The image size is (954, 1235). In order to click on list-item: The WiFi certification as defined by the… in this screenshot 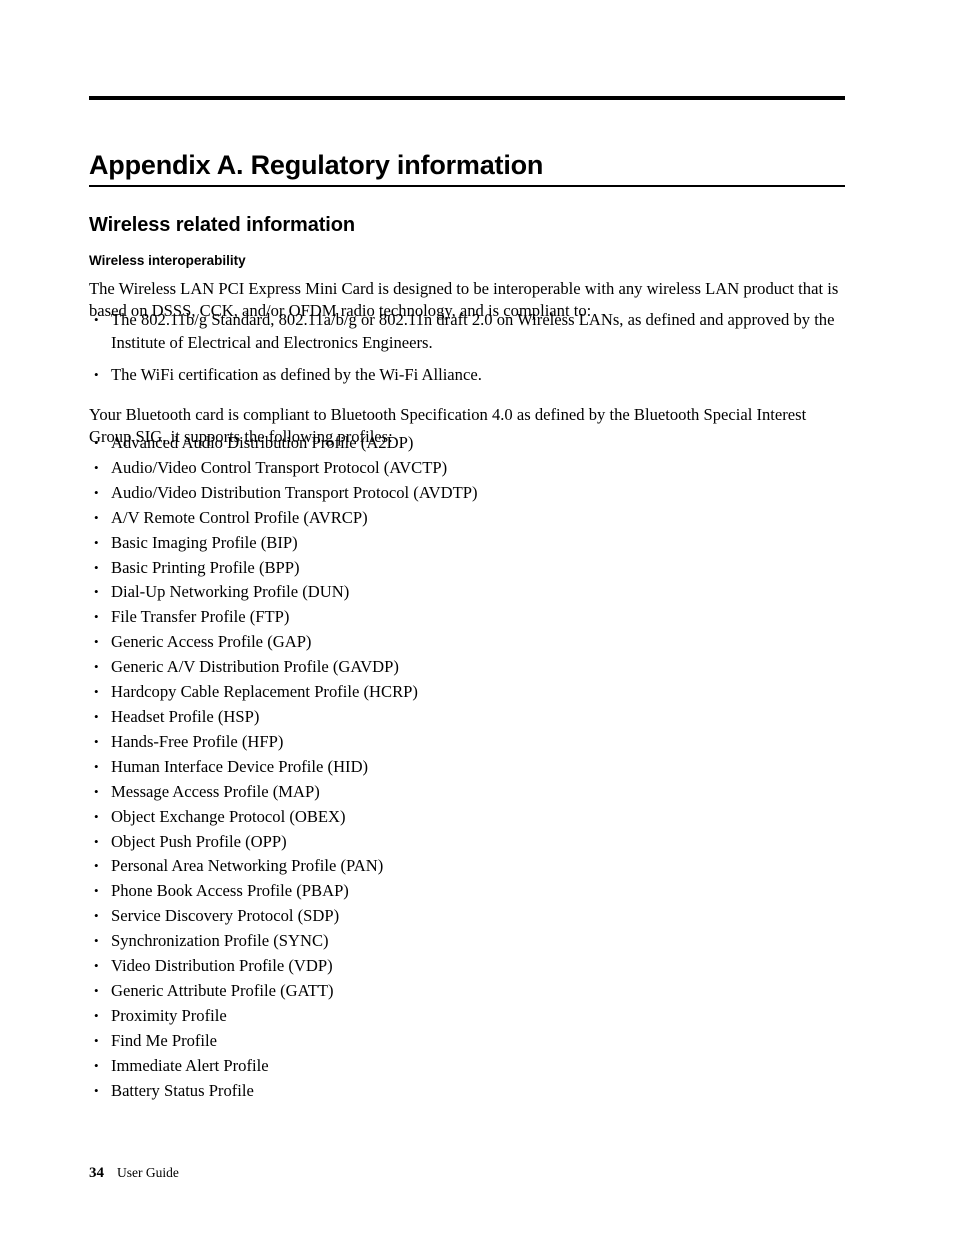, I will do `click(466, 375)`.